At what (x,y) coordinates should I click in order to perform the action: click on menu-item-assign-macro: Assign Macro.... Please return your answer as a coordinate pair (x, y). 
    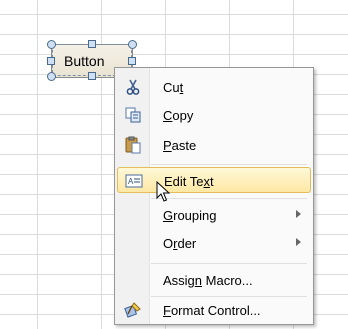
    Looking at the image, I should click on (214, 280).